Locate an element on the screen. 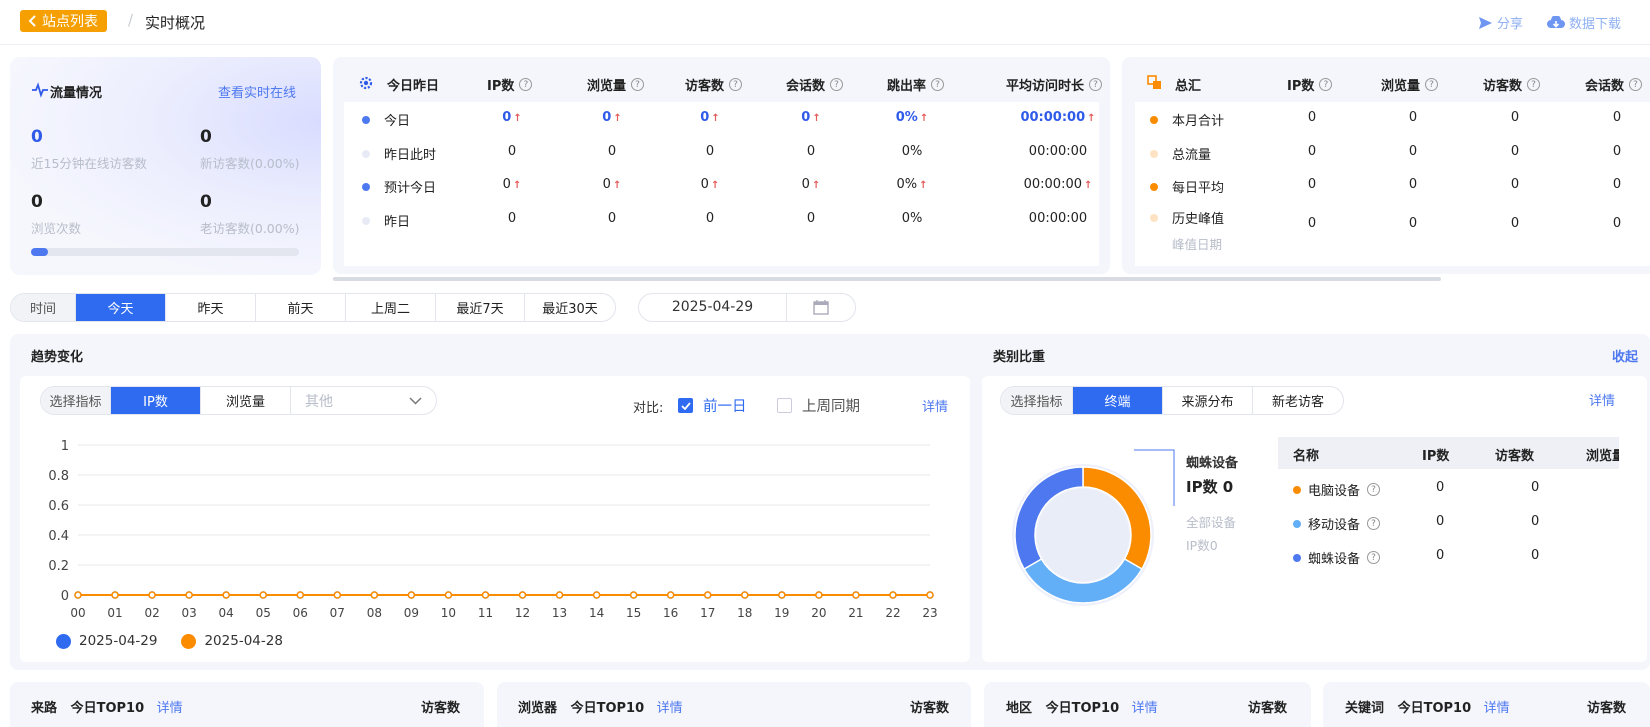 The height and width of the screenshot is (727, 1650). device-row-ip: 0 is located at coordinates (1440, 555).